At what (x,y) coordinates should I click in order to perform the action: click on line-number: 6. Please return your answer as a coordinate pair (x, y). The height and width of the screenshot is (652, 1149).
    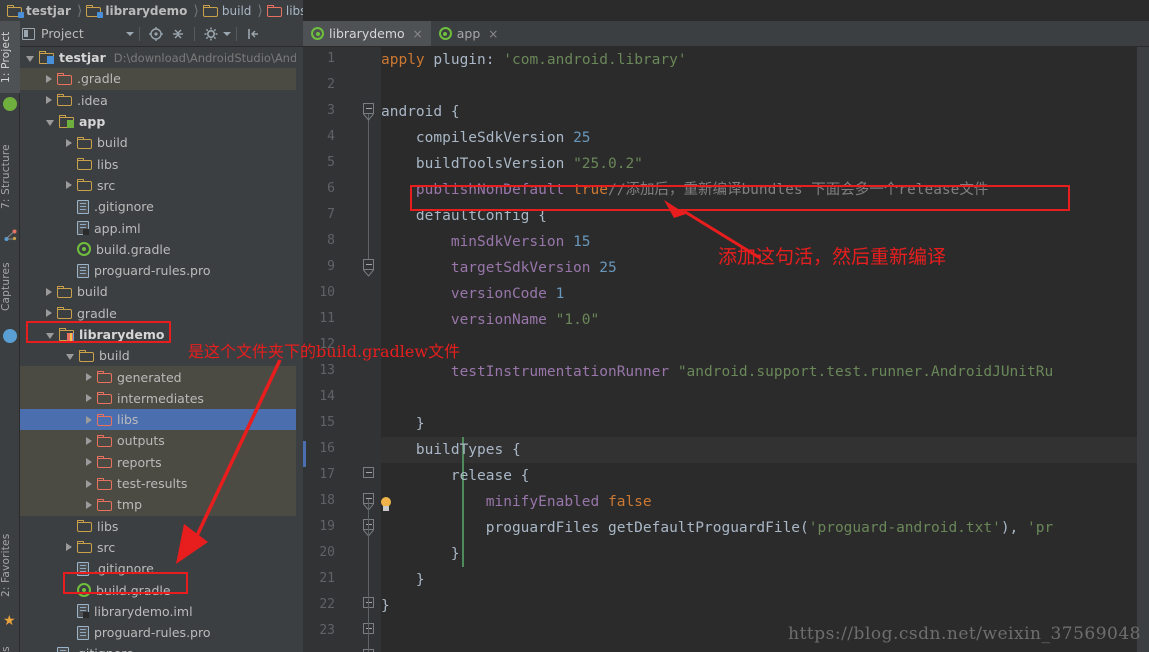
    Looking at the image, I should click on (331, 188).